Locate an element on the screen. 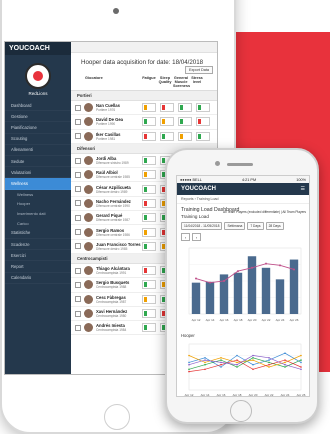 The width and height of the screenshot is (330, 434). sidebar-item-active: Wellness is located at coordinates (38, 184).